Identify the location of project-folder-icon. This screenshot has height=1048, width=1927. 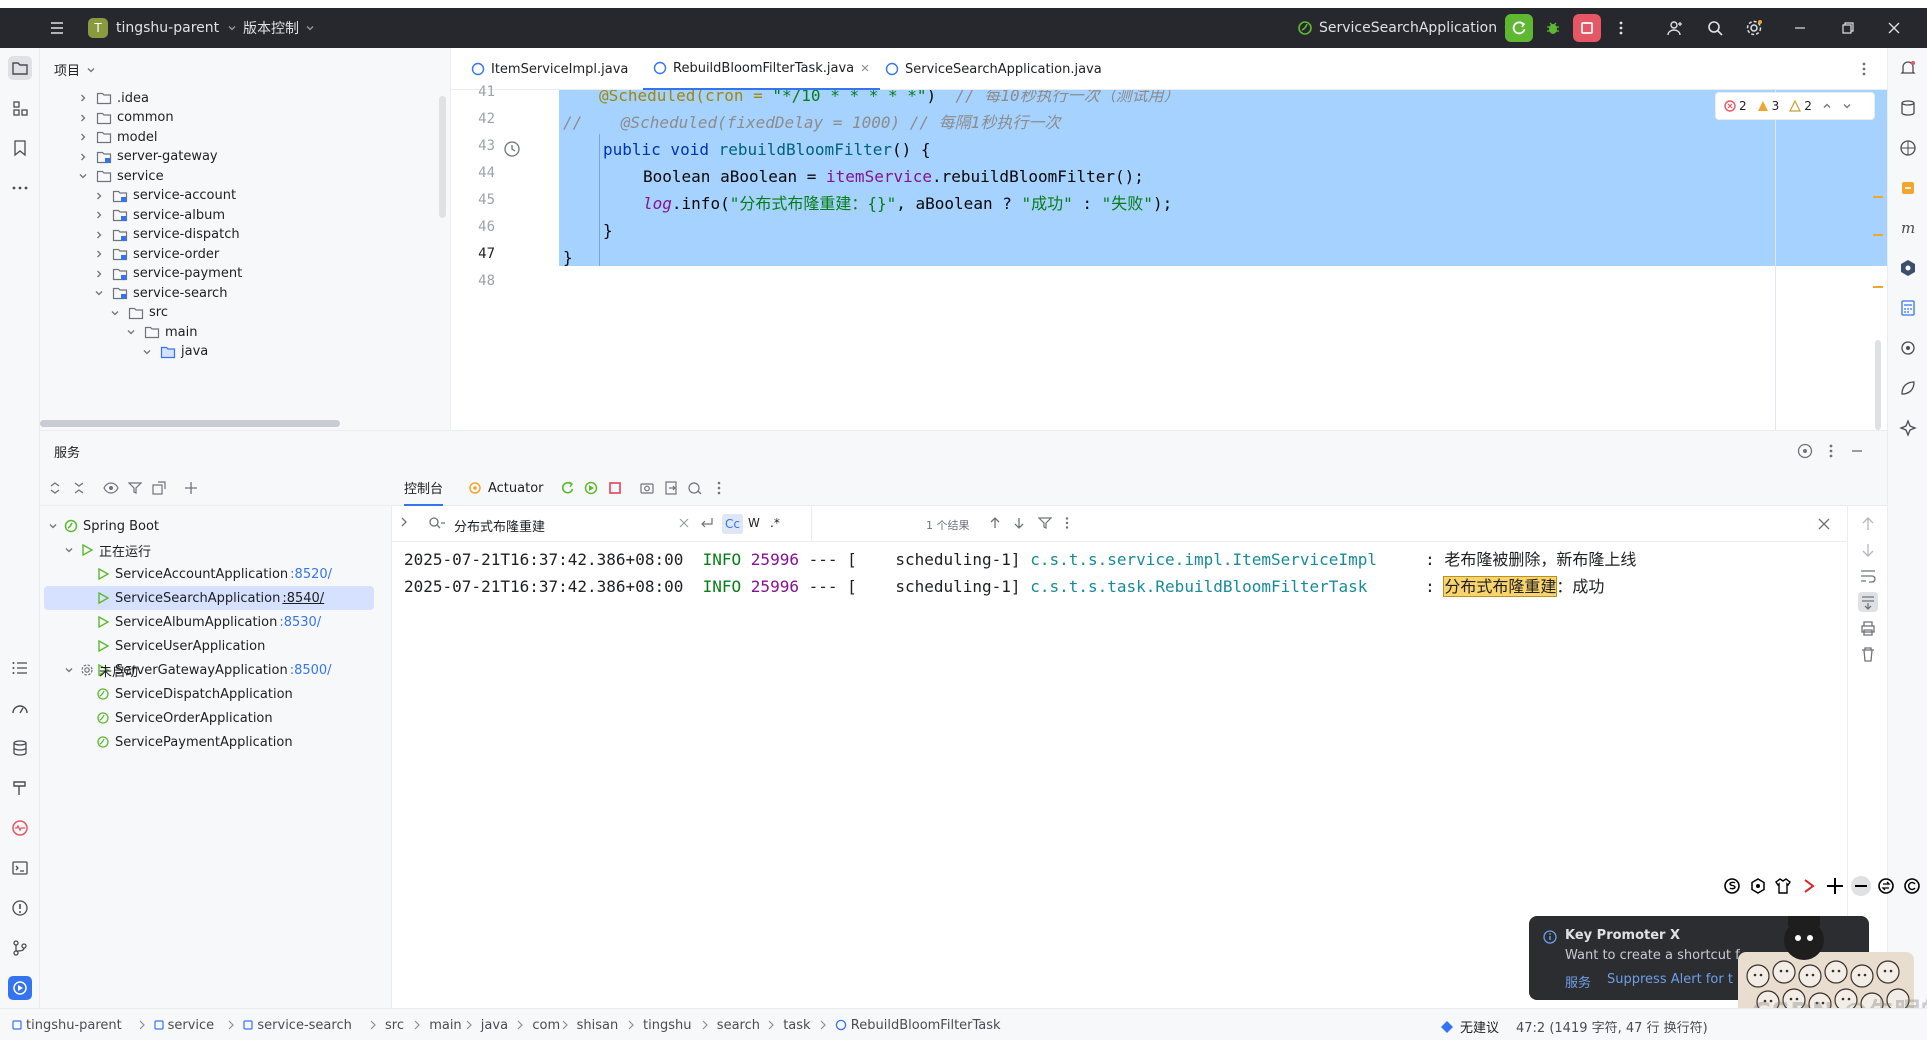
(20, 68).